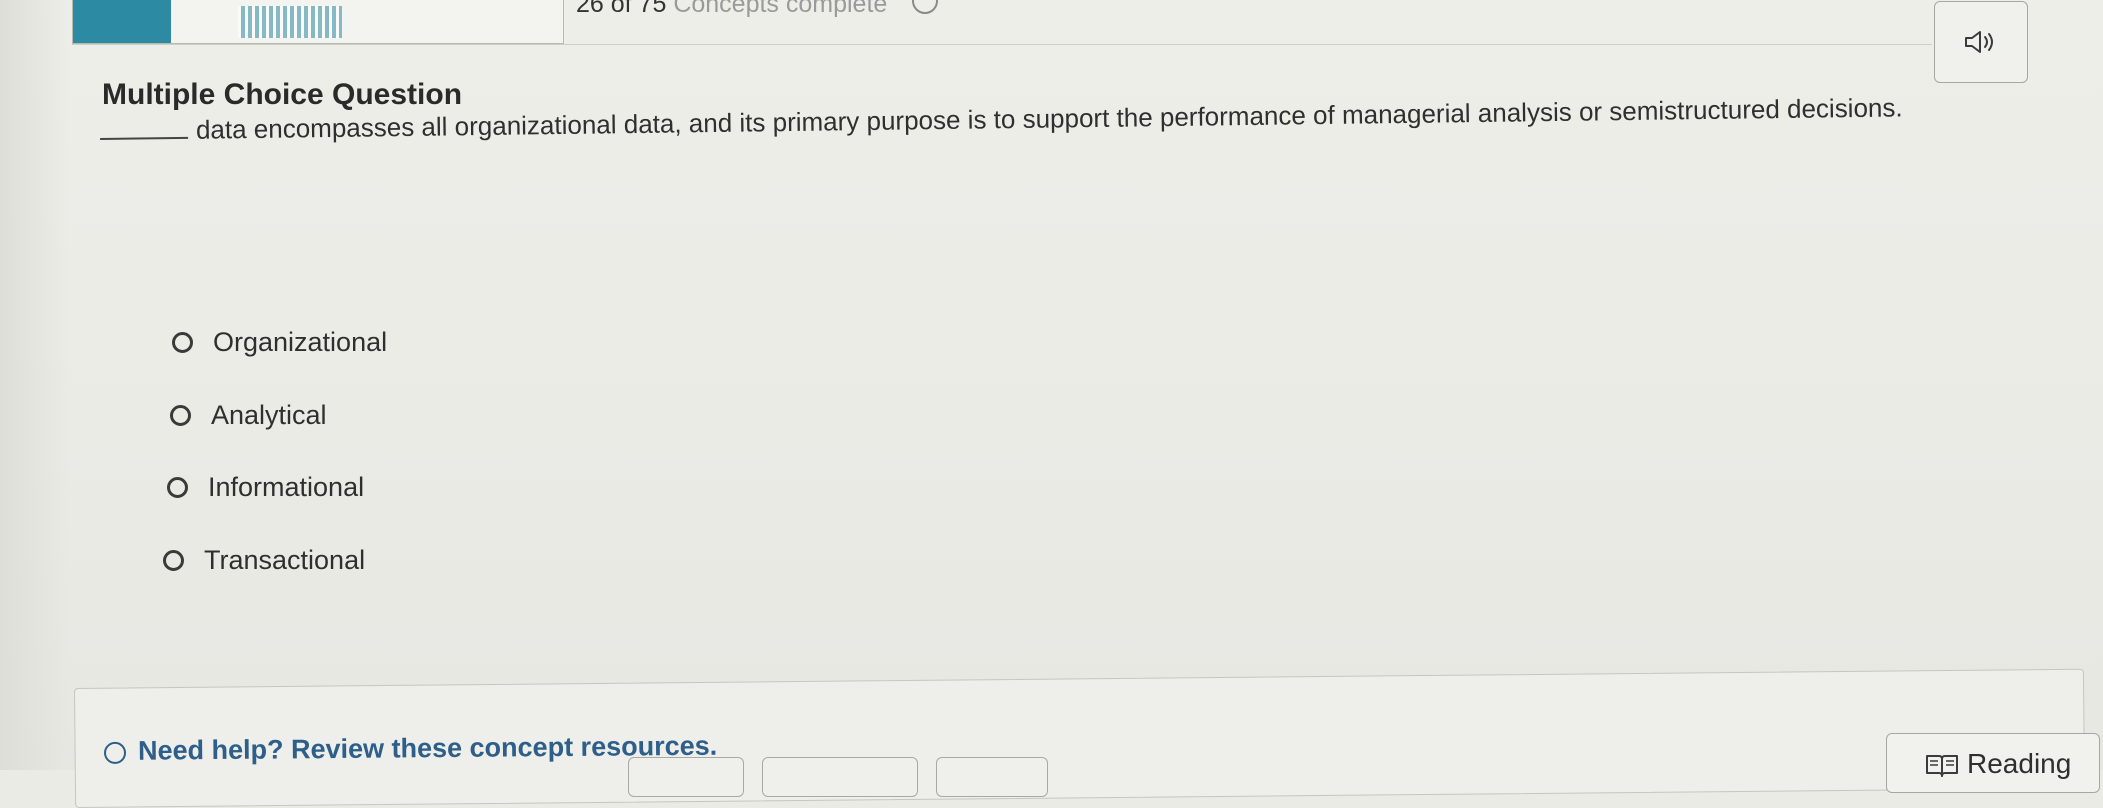  I want to click on option-label: Informational, so click(286, 487).